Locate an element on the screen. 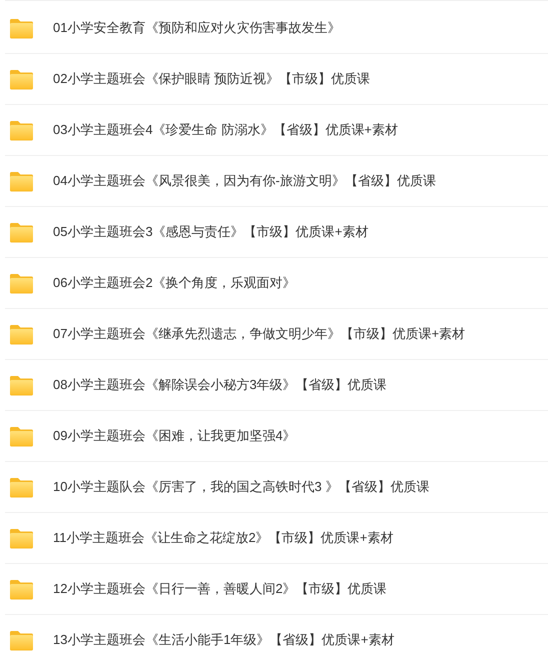 Image resolution: width=548 pixels, height=661 pixels. folder-name: 02小学主题班会《保护眼睛 预防近视》【市级】优质课 is located at coordinates (211, 79).